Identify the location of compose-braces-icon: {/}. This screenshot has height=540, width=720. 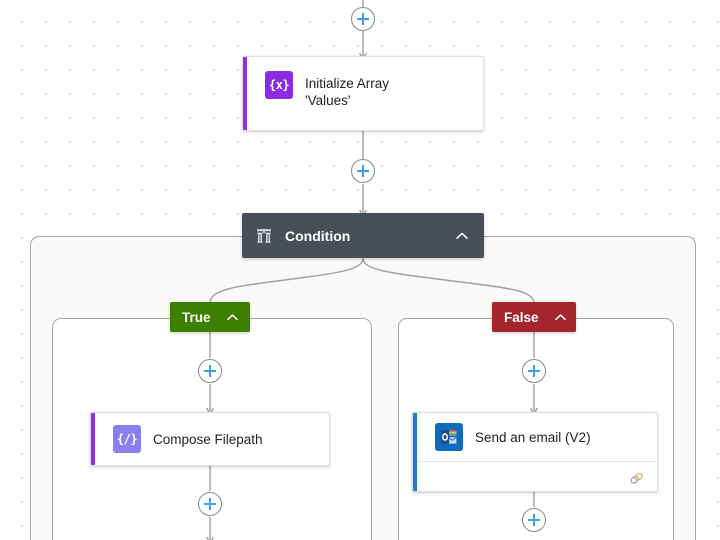
(127, 439).